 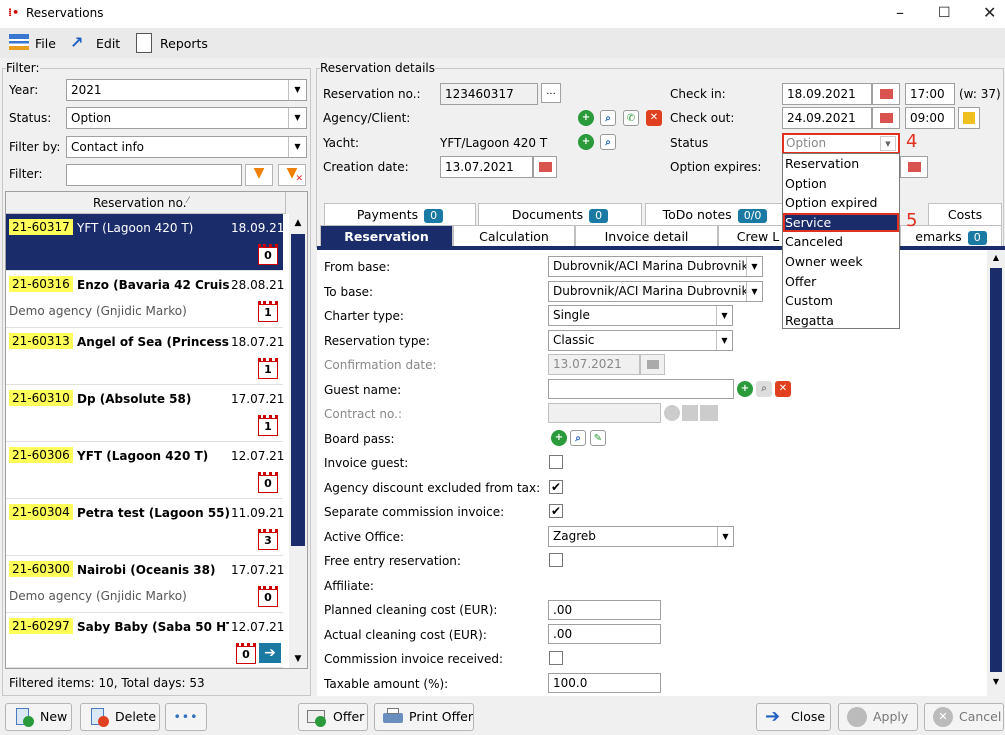 I want to click on charter-type-select: Single ▼, so click(x=640, y=315).